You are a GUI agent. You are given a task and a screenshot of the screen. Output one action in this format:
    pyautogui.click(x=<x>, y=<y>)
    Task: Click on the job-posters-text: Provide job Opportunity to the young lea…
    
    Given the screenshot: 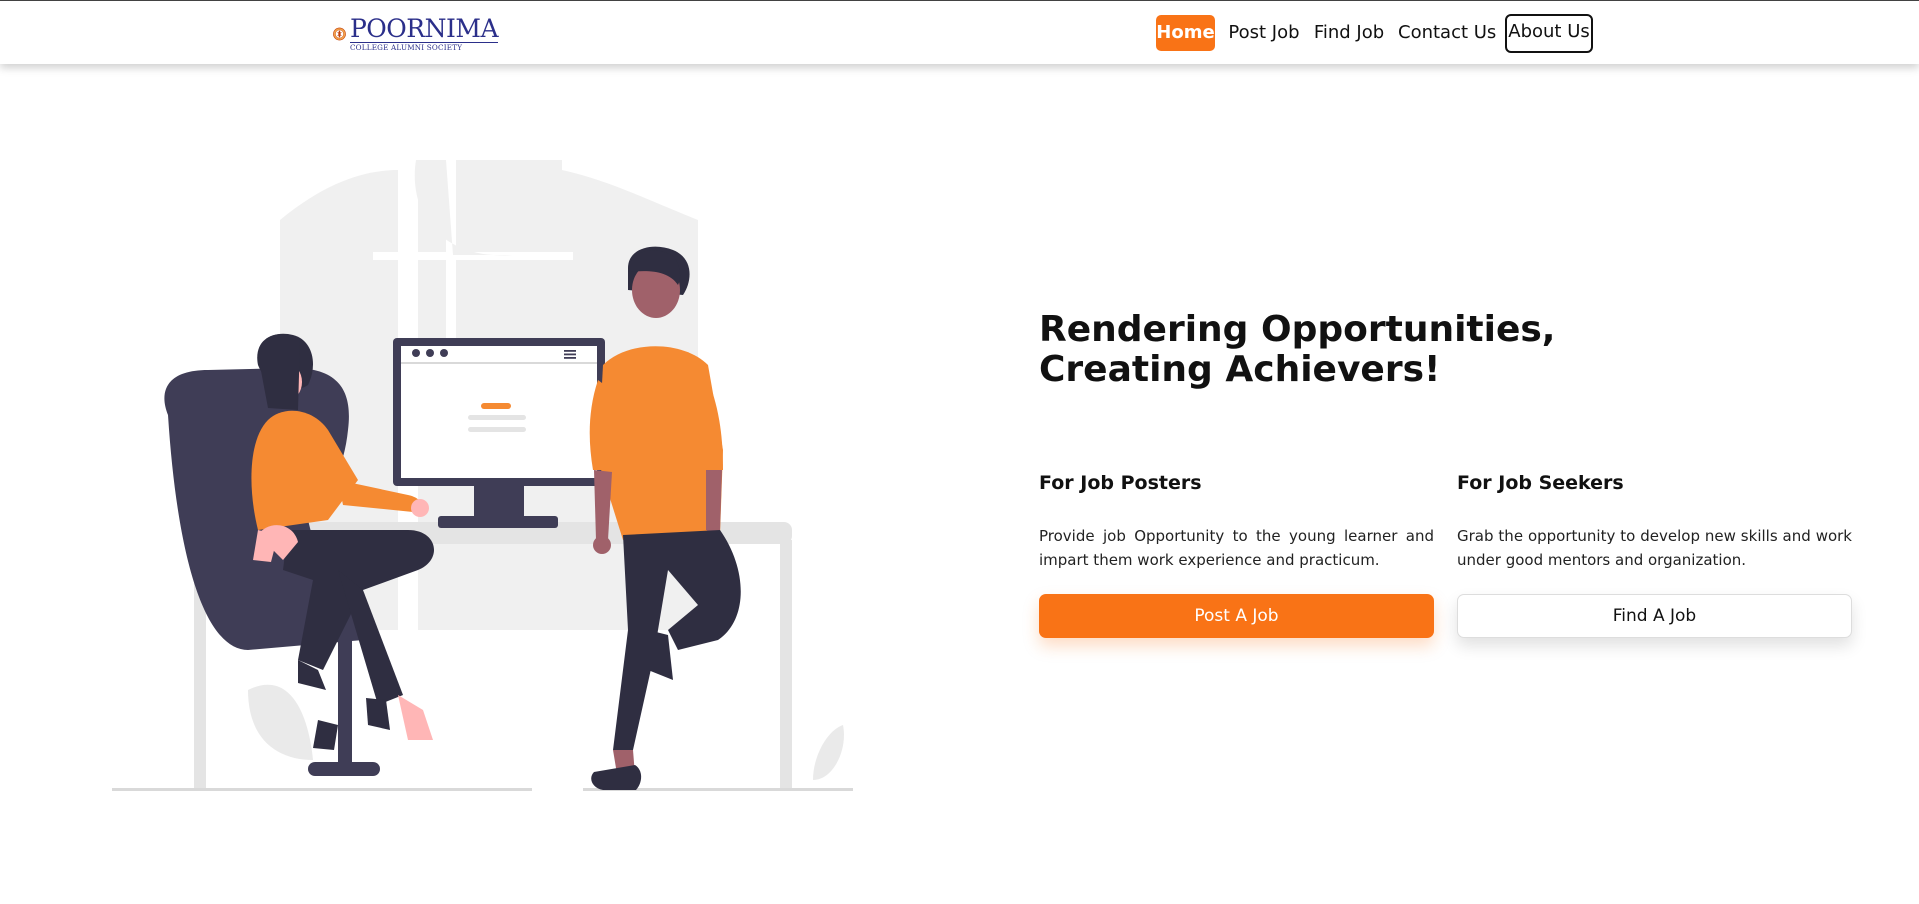 What is the action you would take?
    pyautogui.click(x=1236, y=548)
    